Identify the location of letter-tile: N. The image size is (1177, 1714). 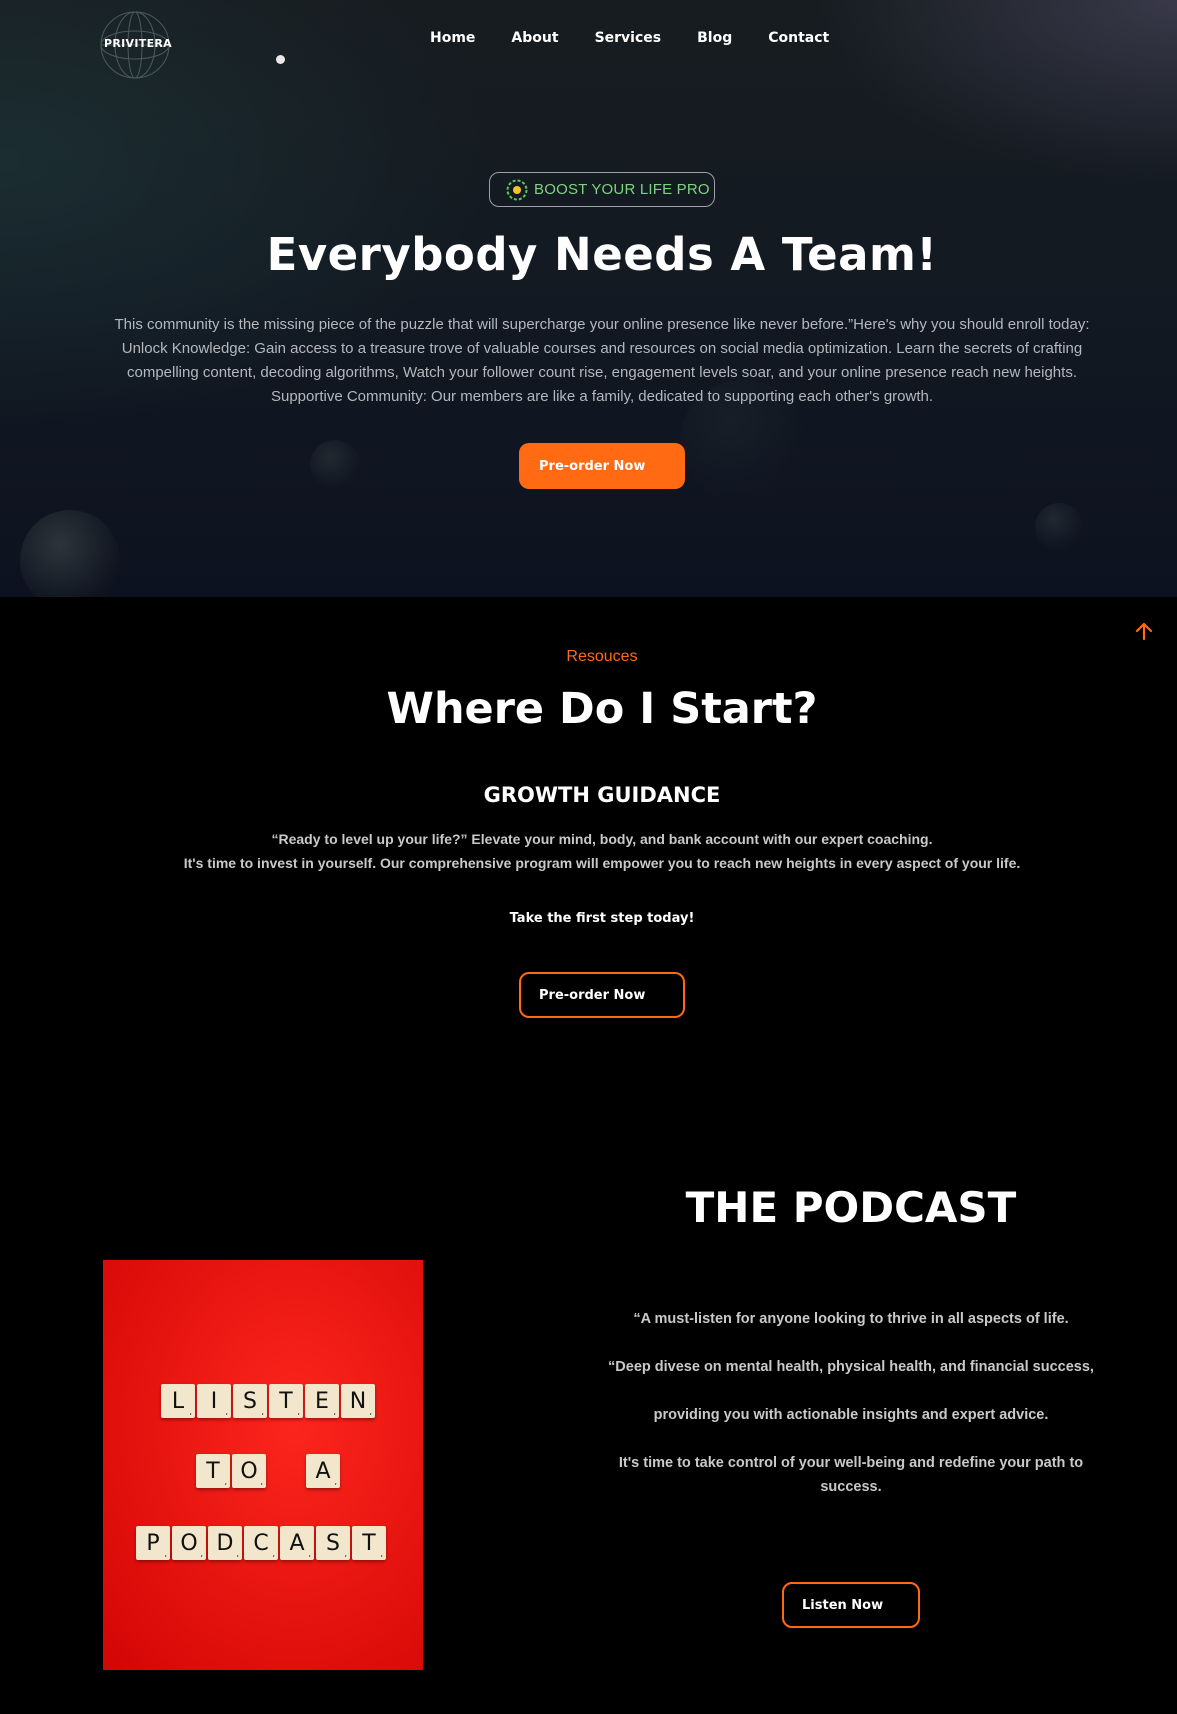
(358, 1401).